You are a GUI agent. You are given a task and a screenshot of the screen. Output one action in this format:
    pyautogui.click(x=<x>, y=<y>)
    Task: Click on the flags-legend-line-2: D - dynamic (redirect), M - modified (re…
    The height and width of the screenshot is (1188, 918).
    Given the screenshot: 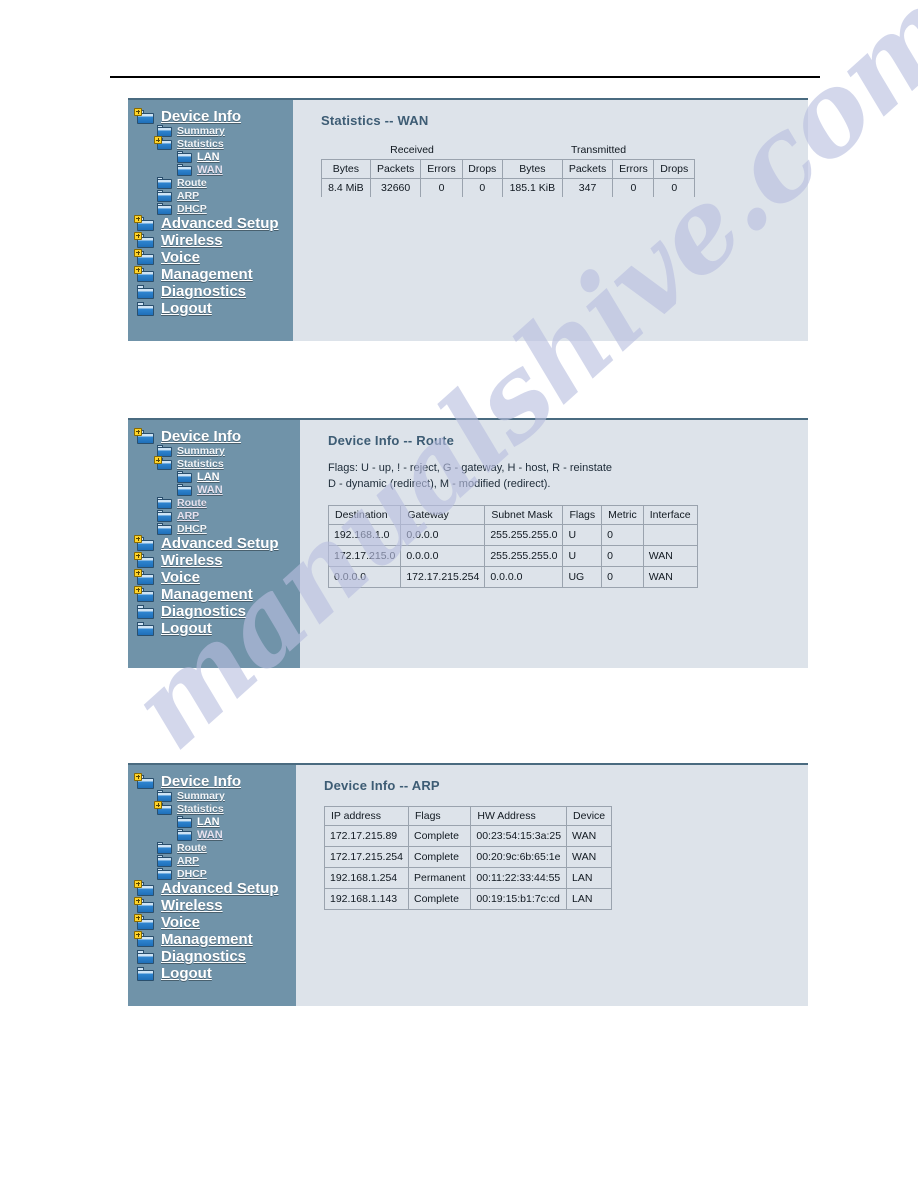 What is the action you would take?
    pyautogui.click(x=439, y=483)
    